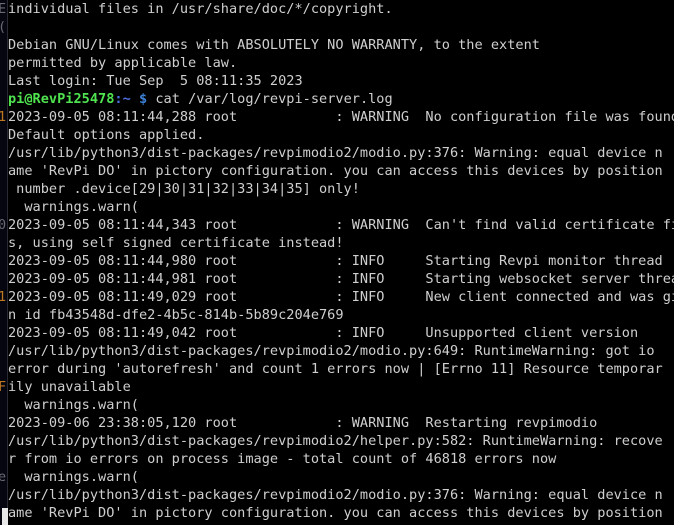  What do you see at coordinates (155, 81) in the screenshot?
I see `terminal-line: Last login: Tue Sep 5 08:11:35 2023` at bounding box center [155, 81].